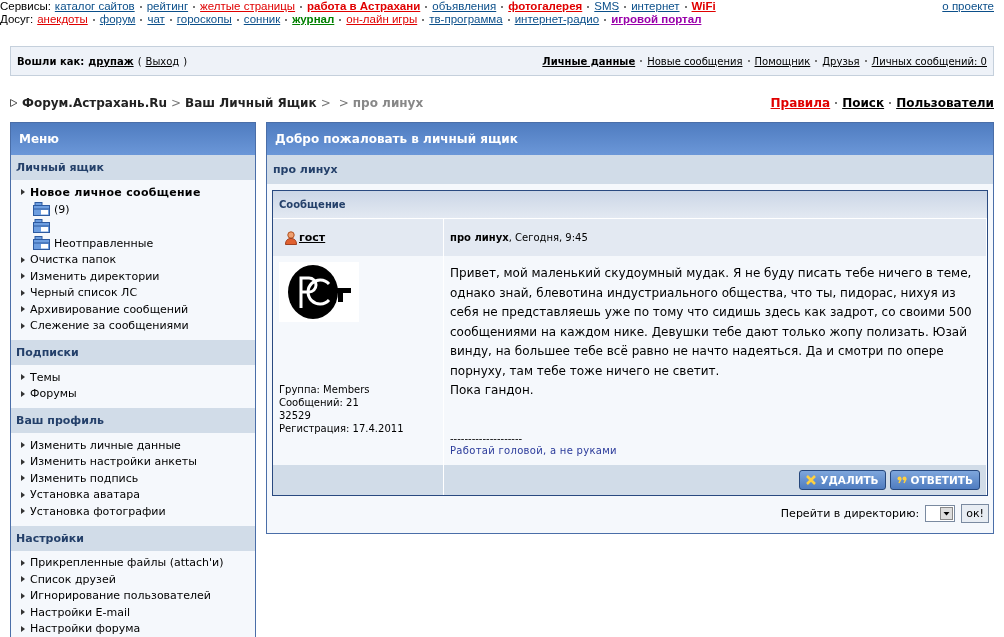 The height and width of the screenshot is (637, 1004). Describe the element at coordinates (262, 19) in the screenshot. I see `service-link: сонник` at that location.